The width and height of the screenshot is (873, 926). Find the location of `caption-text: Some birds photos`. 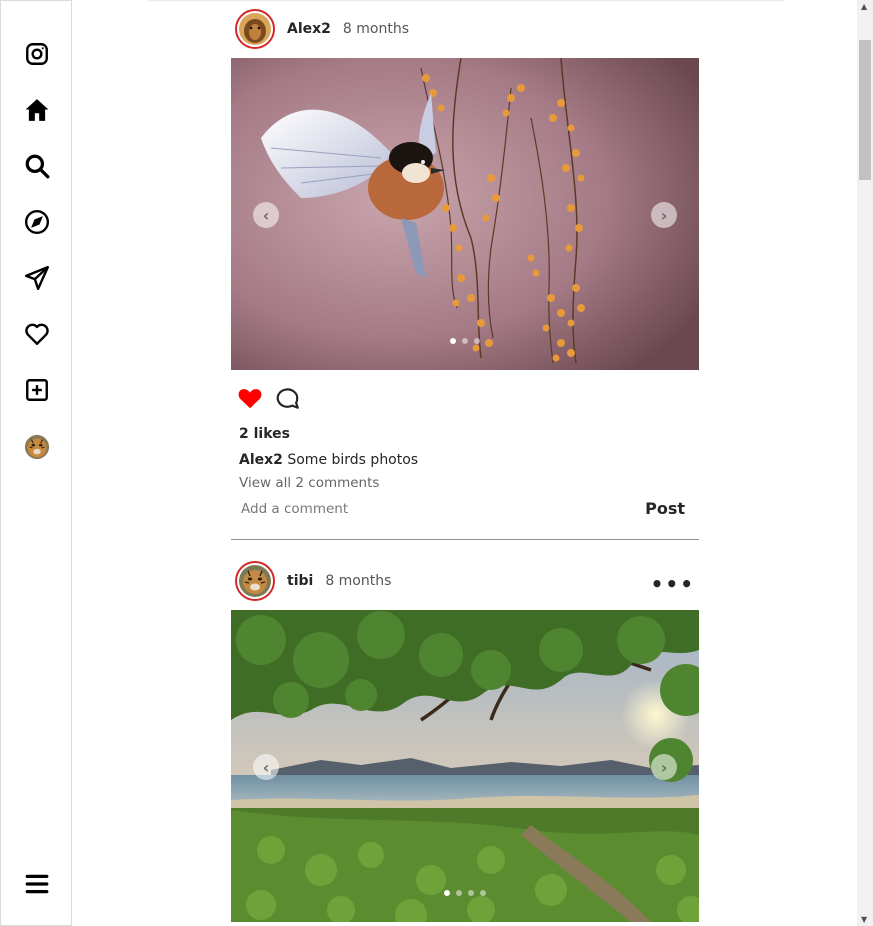

caption-text: Some birds photos is located at coordinates (350, 460).